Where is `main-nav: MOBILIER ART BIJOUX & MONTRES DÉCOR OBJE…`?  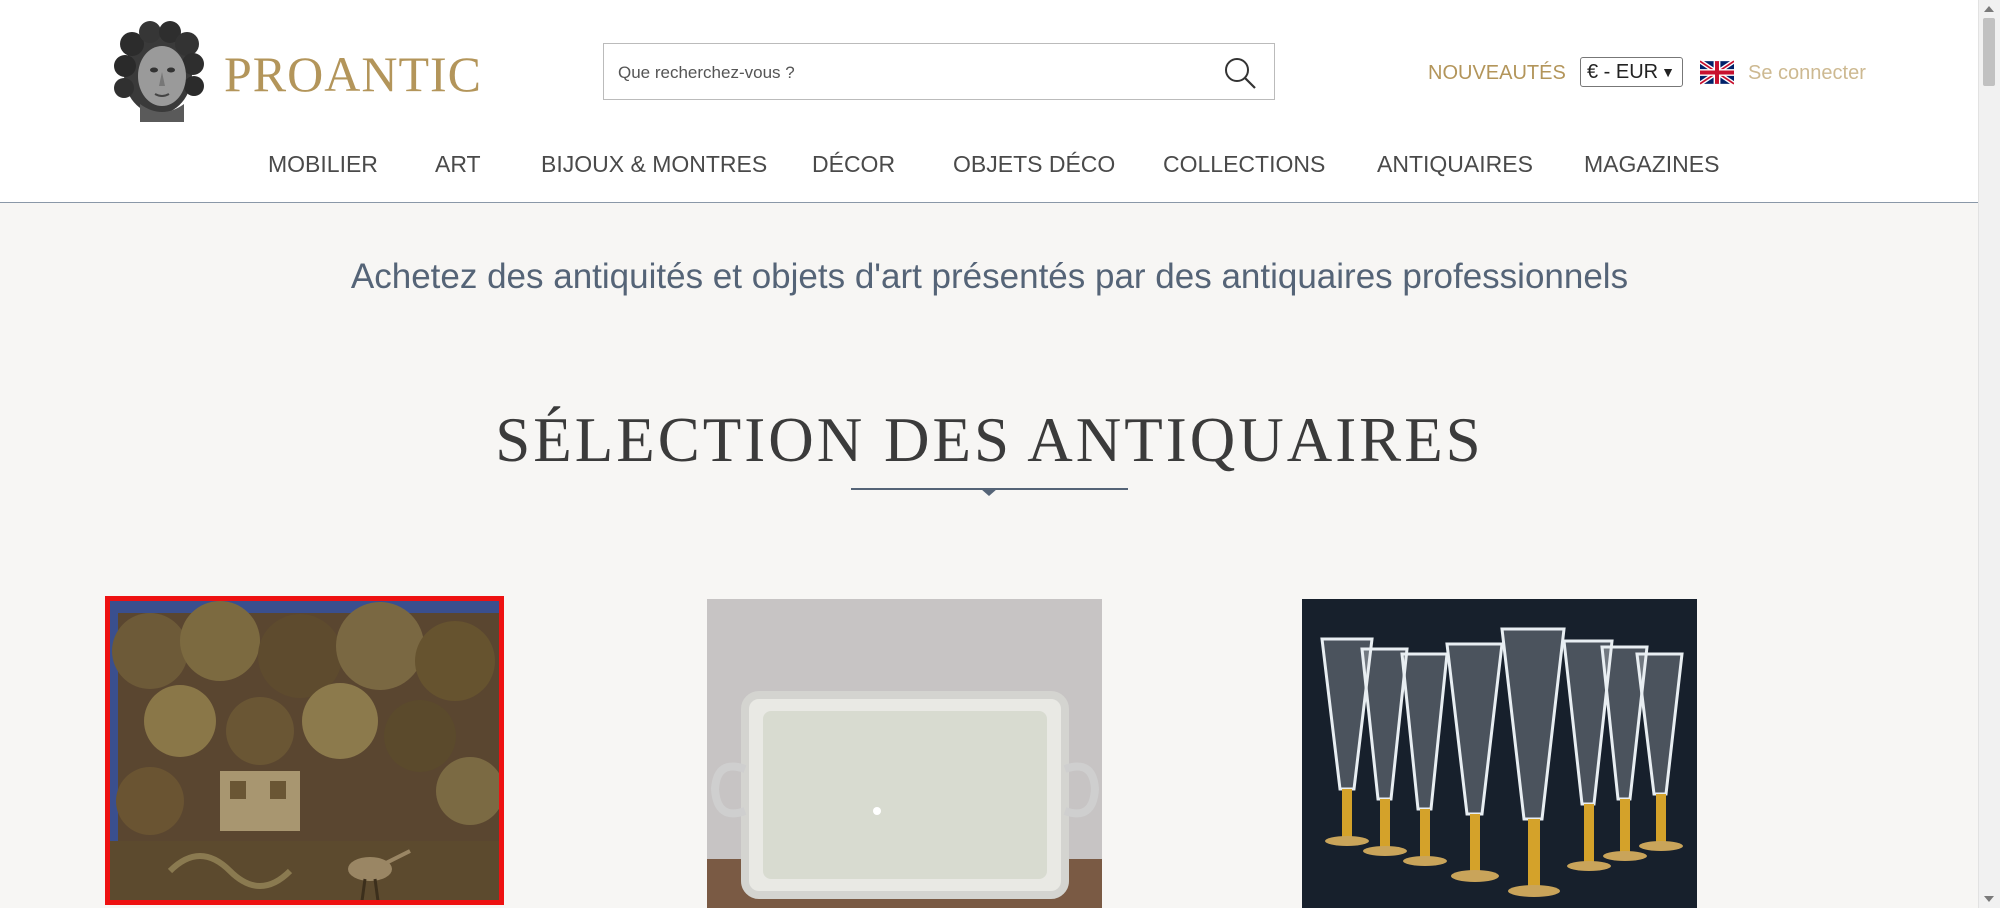 main-nav: MOBILIER ART BIJOUX & MONTRES DÉCOR OBJE… is located at coordinates (989, 165).